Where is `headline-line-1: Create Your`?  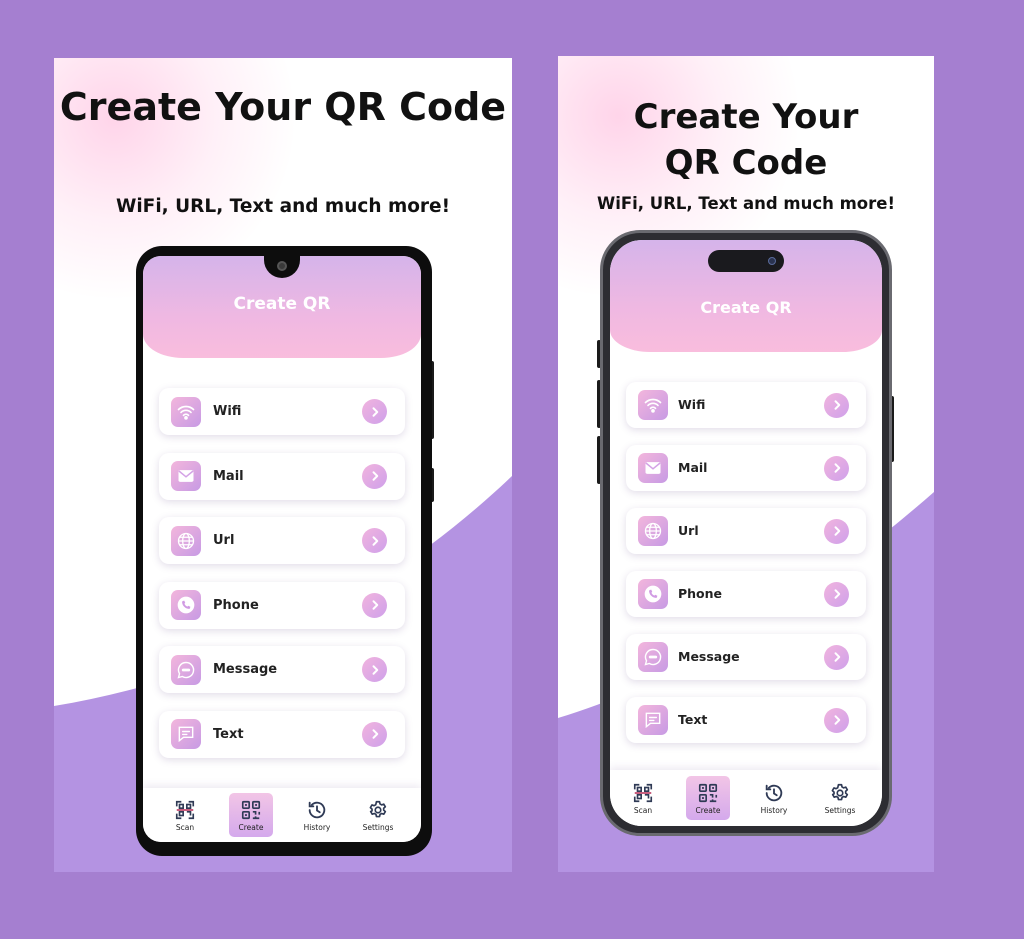
headline-line-1: Create Your is located at coordinates (746, 117).